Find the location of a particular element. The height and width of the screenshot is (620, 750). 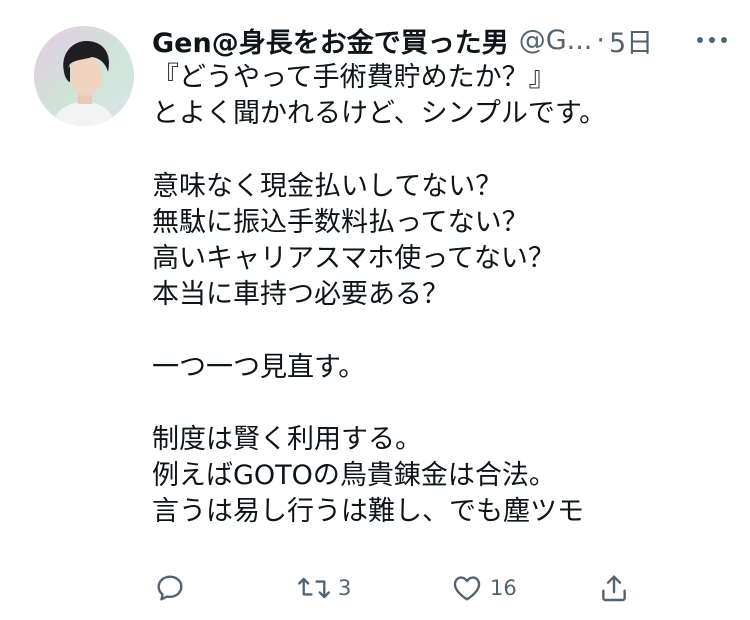

tweet-text-line: とよく聞かれるけど、シンプルです。 is located at coordinates (379, 114).